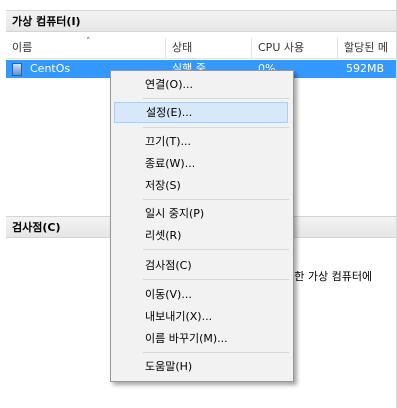 The width and height of the screenshot is (397, 408). What do you see at coordinates (88, 42) in the screenshot?
I see `sort-ascending-icon: ˄` at bounding box center [88, 42].